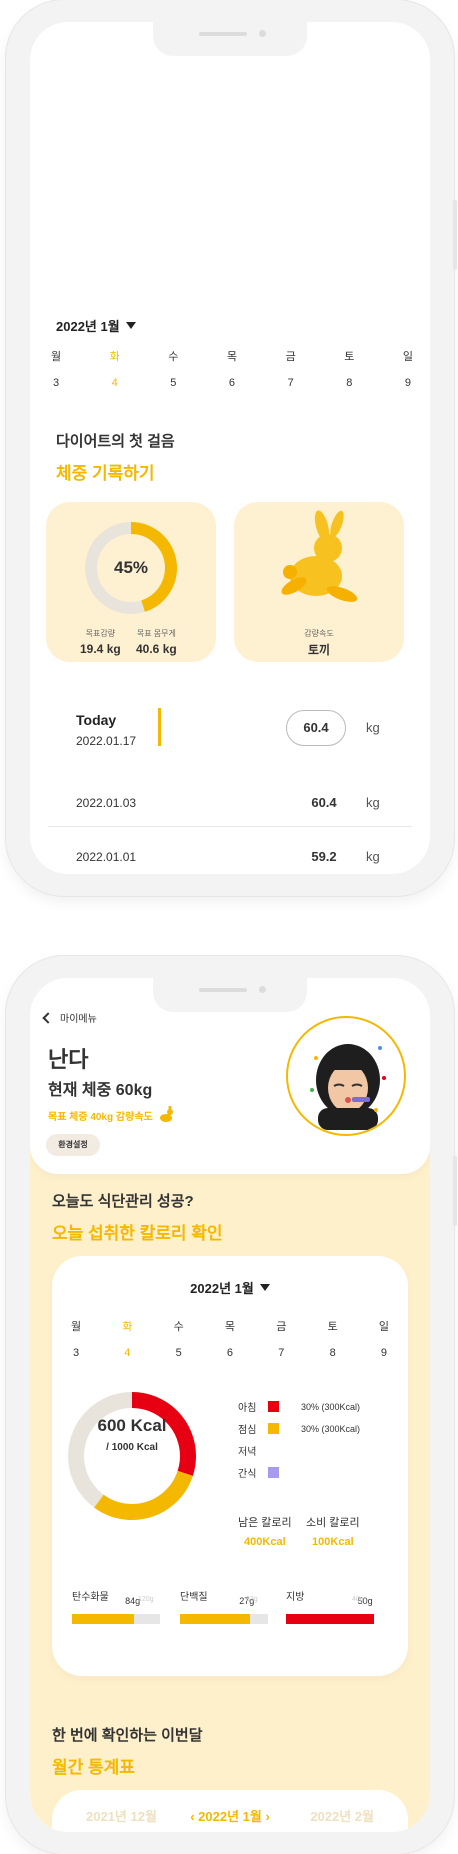 This screenshot has width=458, height=1854. I want to click on goal-summary: 목표 체중 40kg 감량속도, so click(112, 1115).